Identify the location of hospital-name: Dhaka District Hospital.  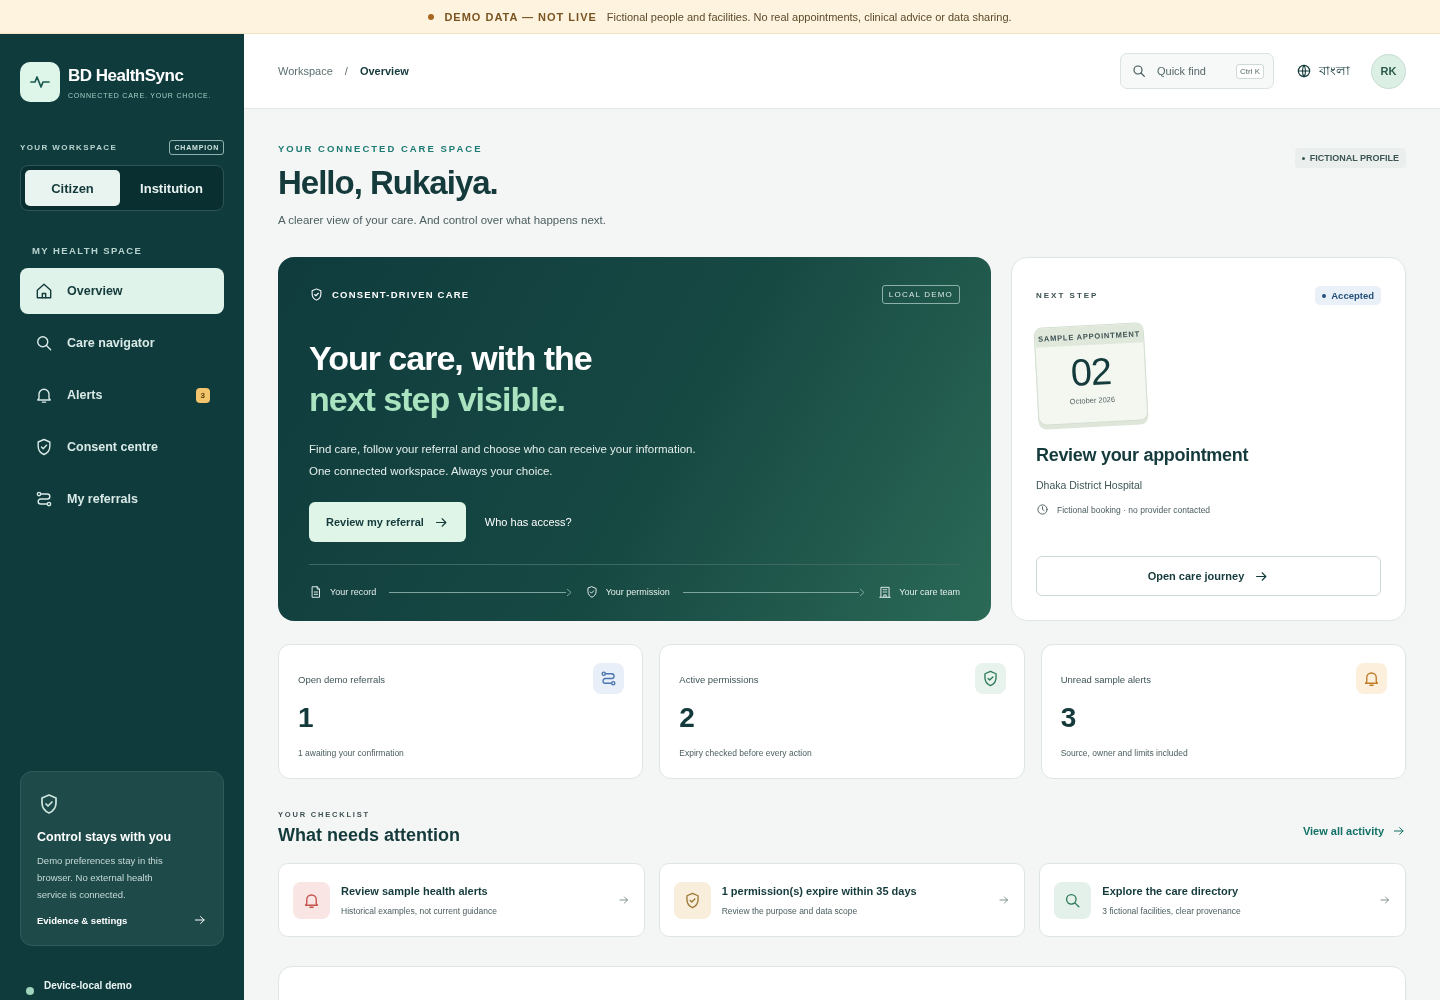
(1090, 485).